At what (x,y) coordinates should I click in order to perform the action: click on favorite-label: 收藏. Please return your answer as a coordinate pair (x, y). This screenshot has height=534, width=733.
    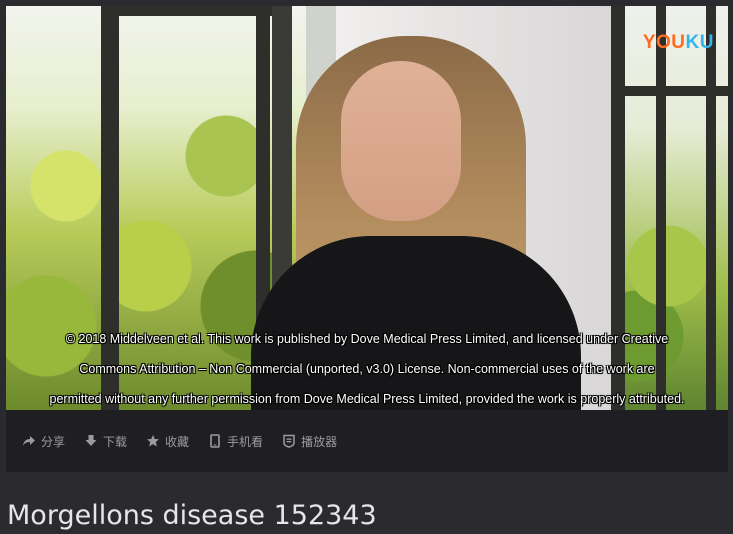
    Looking at the image, I should click on (177, 441).